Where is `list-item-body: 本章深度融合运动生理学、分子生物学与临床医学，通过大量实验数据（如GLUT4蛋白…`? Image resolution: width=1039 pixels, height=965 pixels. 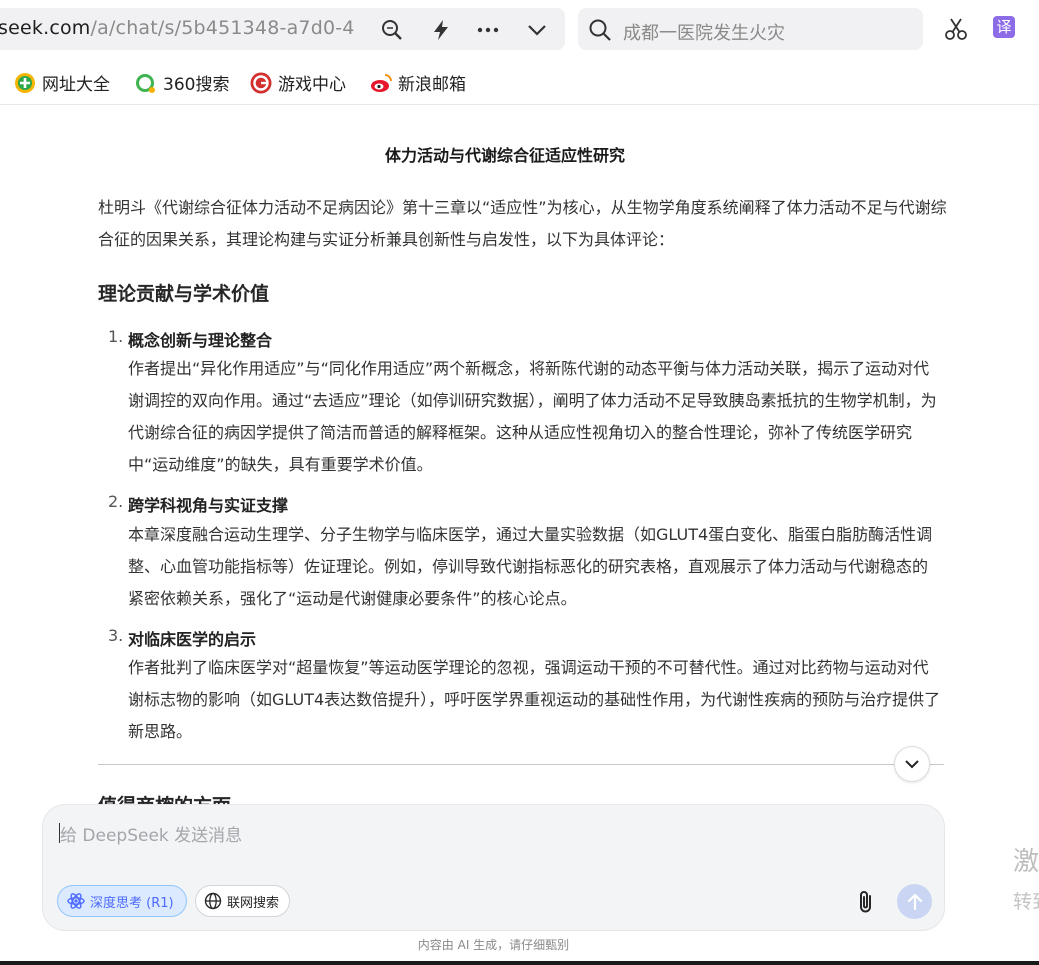
list-item-body: 本章深度融合运动生理学、分子生物学与临床医学，通过大量实验数据（如GLUT4蛋白… is located at coordinates (530, 566).